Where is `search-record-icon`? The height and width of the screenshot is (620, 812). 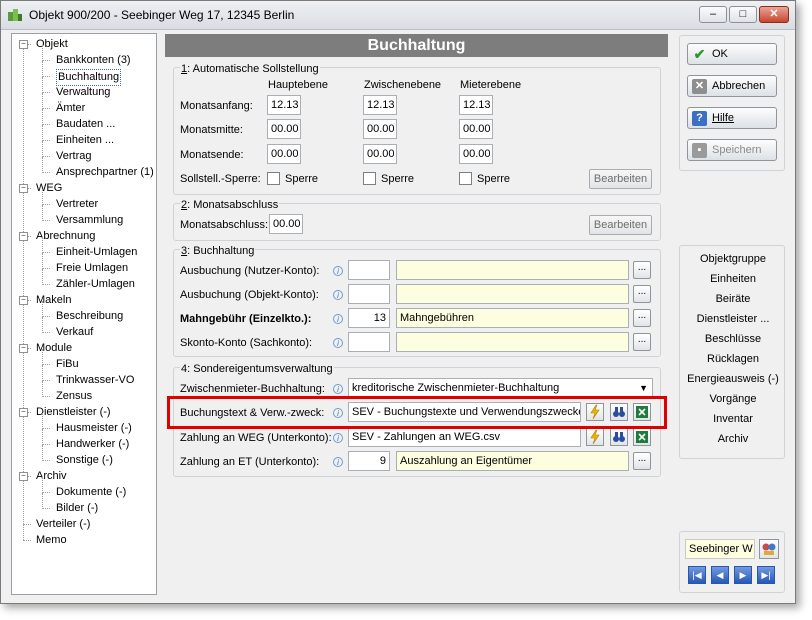
search-record-icon is located at coordinates (769, 549).